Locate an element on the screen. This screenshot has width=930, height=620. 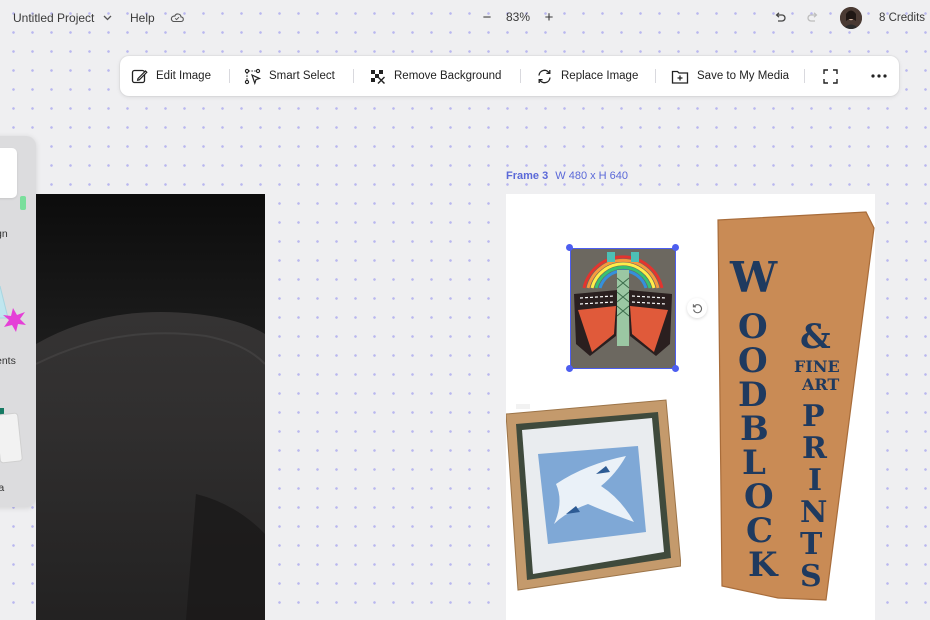
edit-image-button: Edit Image is located at coordinates (171, 76).